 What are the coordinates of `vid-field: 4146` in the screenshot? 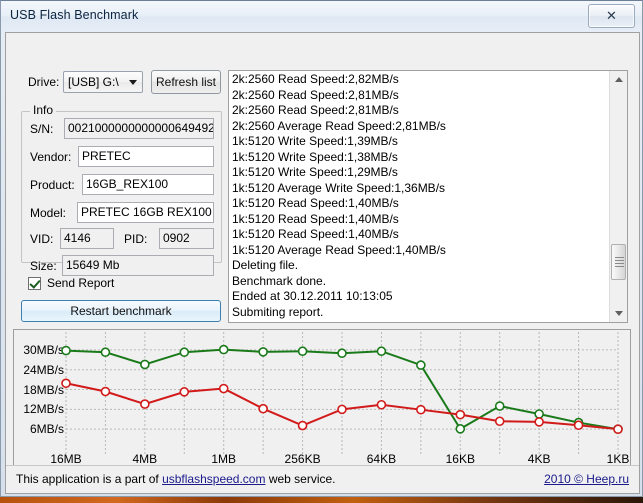 It's located at (87, 238).